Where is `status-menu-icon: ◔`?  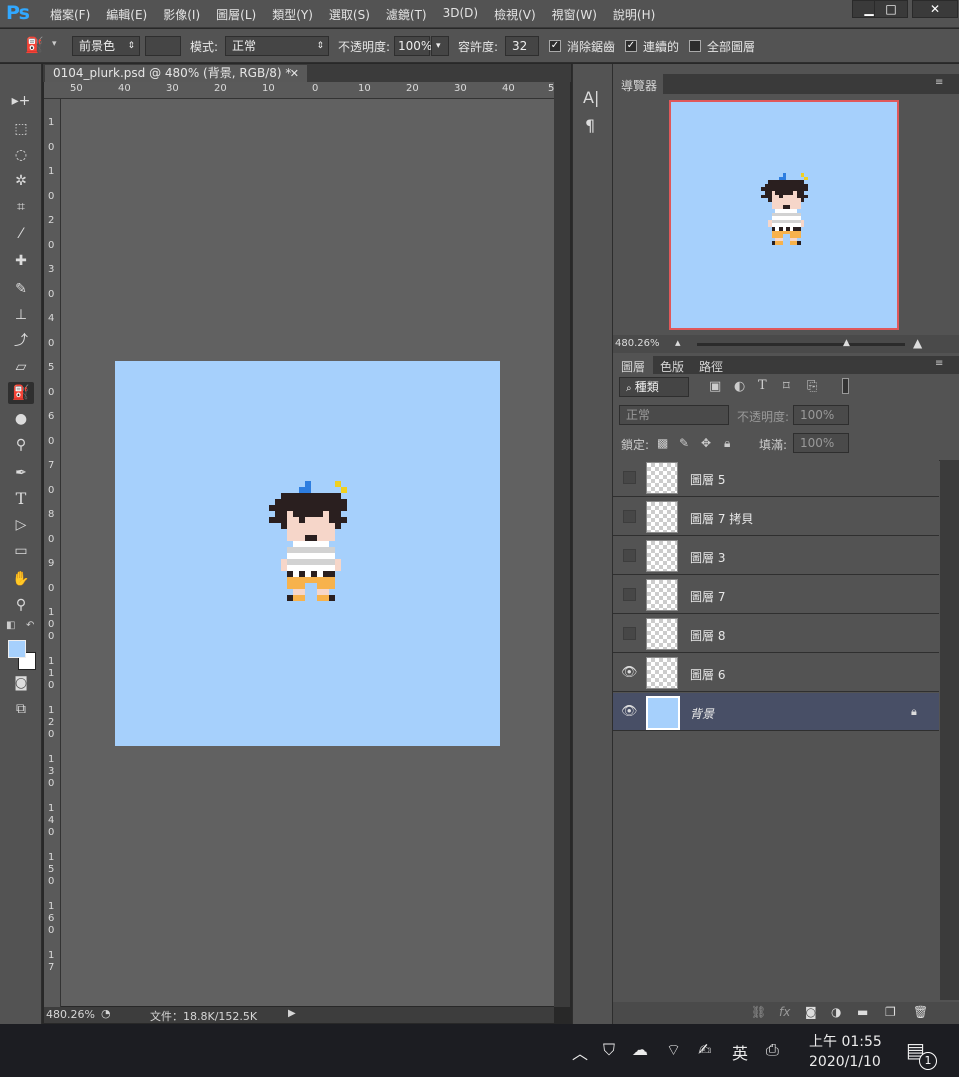 status-menu-icon: ◔ is located at coordinates (106, 1013).